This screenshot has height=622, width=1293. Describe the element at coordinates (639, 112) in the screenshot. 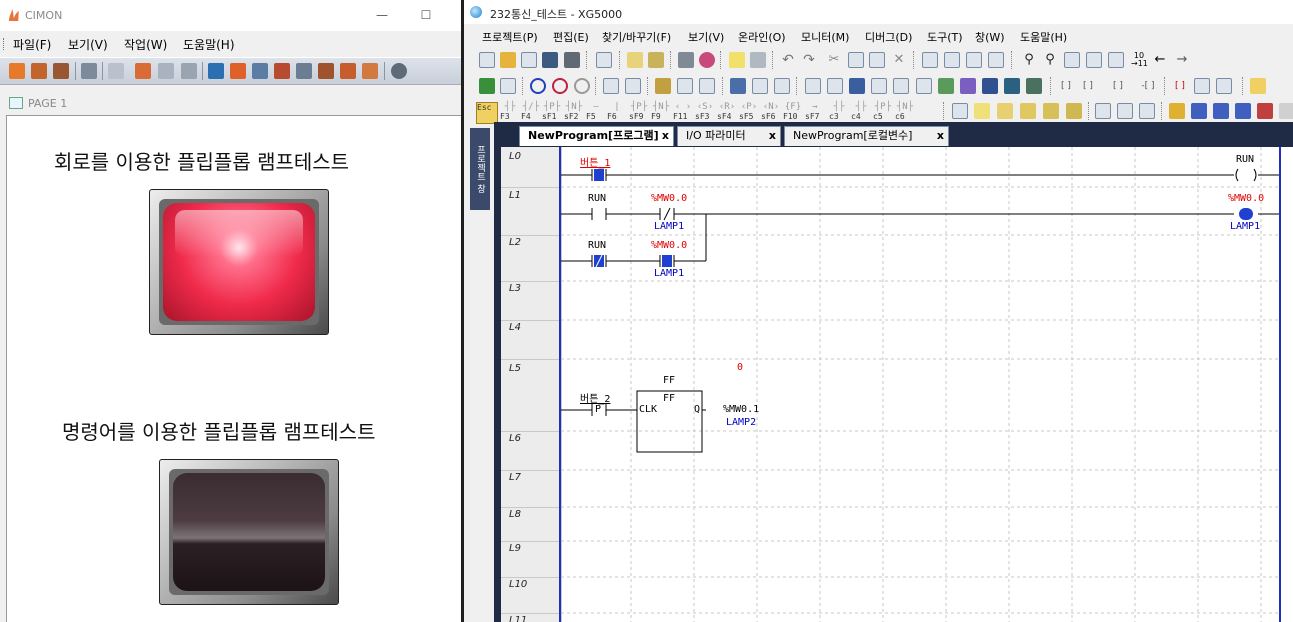

I see `fkey-button: ┤P├ sF9` at that location.